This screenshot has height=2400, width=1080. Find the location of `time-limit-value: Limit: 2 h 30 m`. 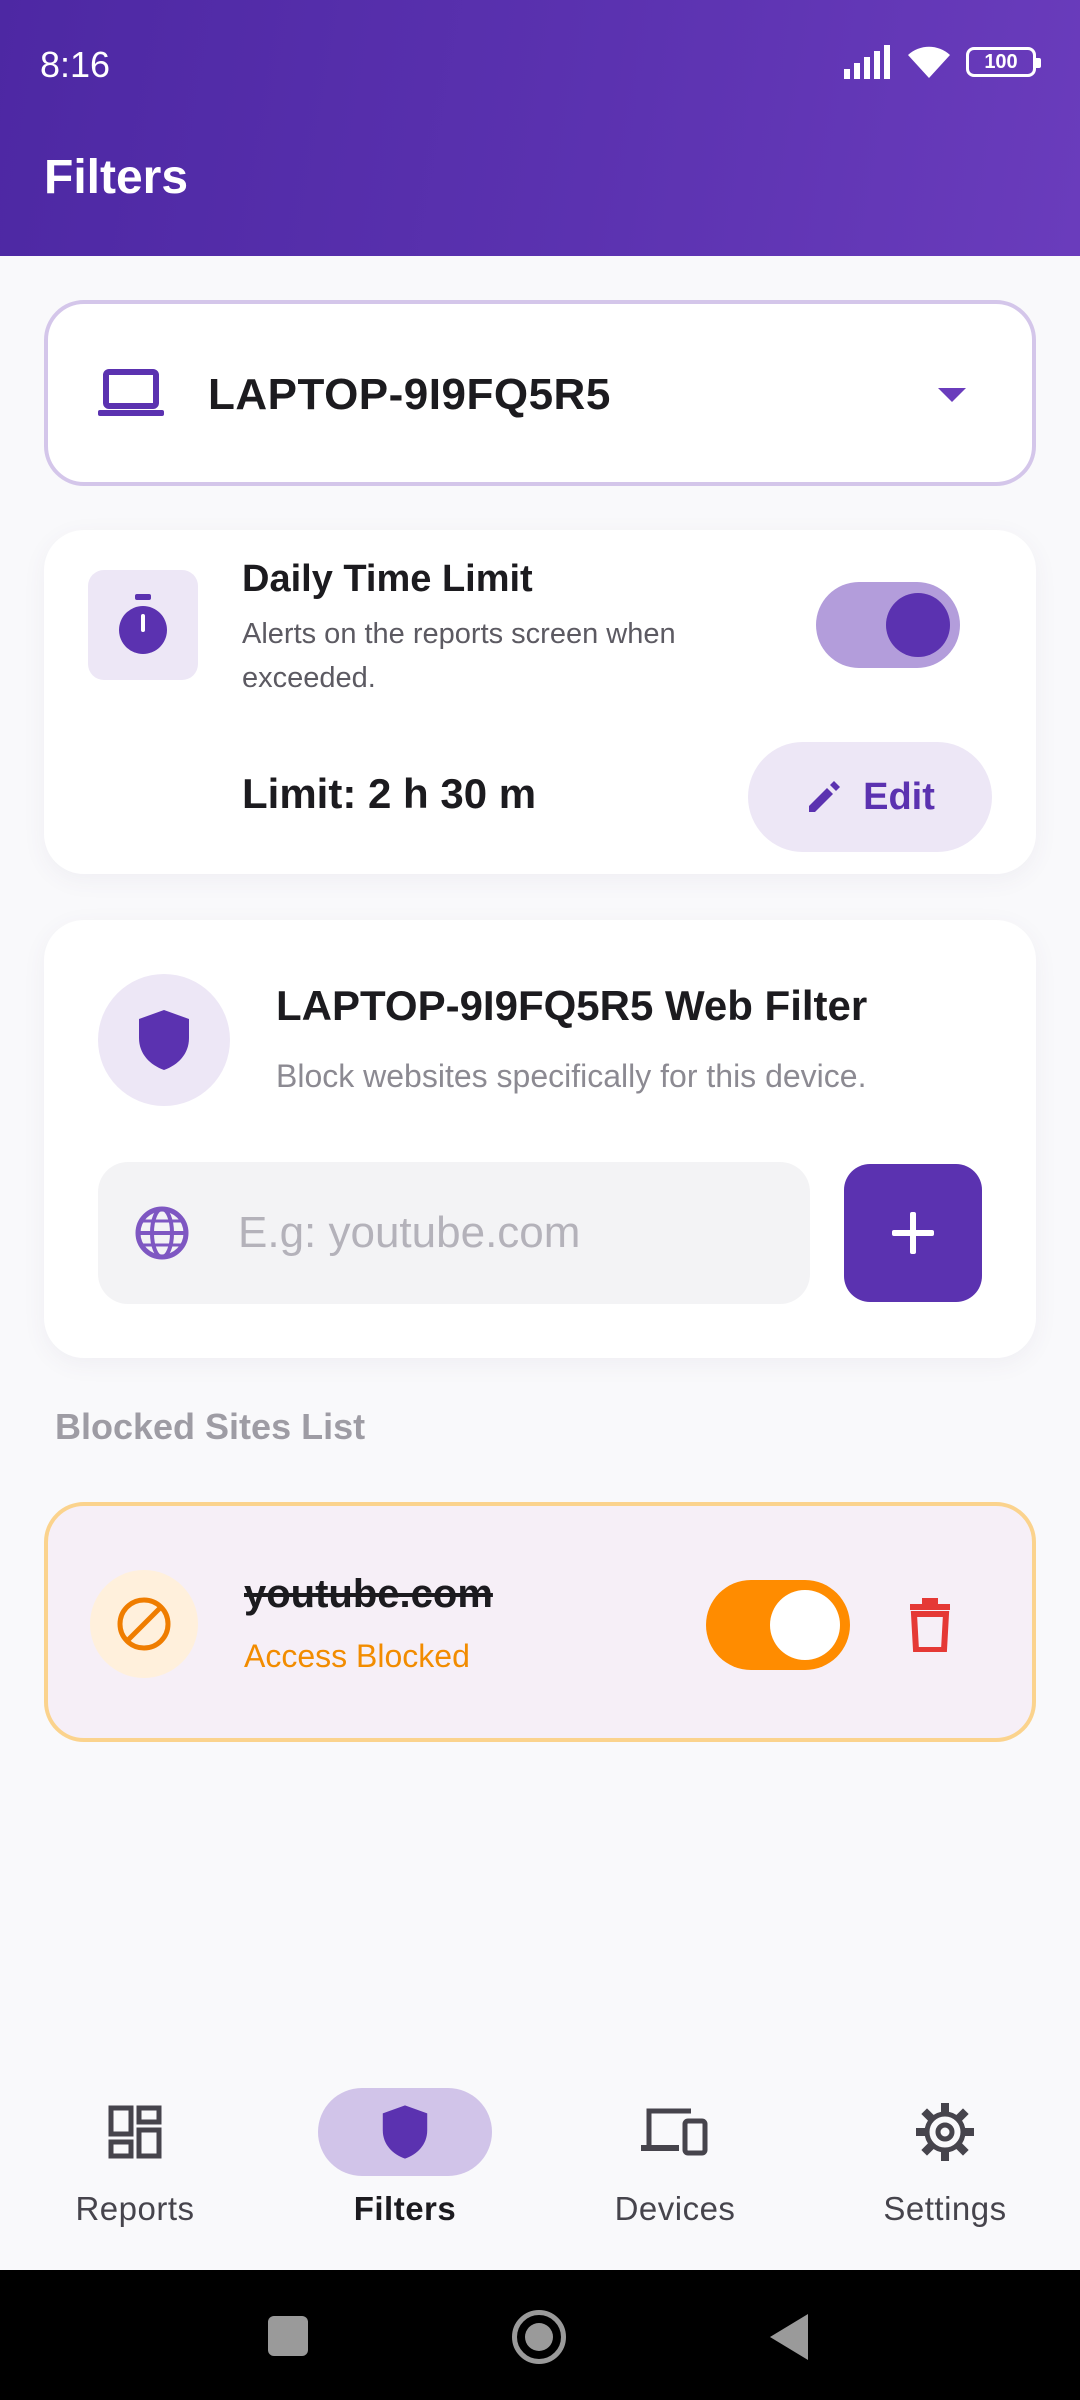

time-limit-value: Limit: 2 h 30 m is located at coordinates (389, 793).